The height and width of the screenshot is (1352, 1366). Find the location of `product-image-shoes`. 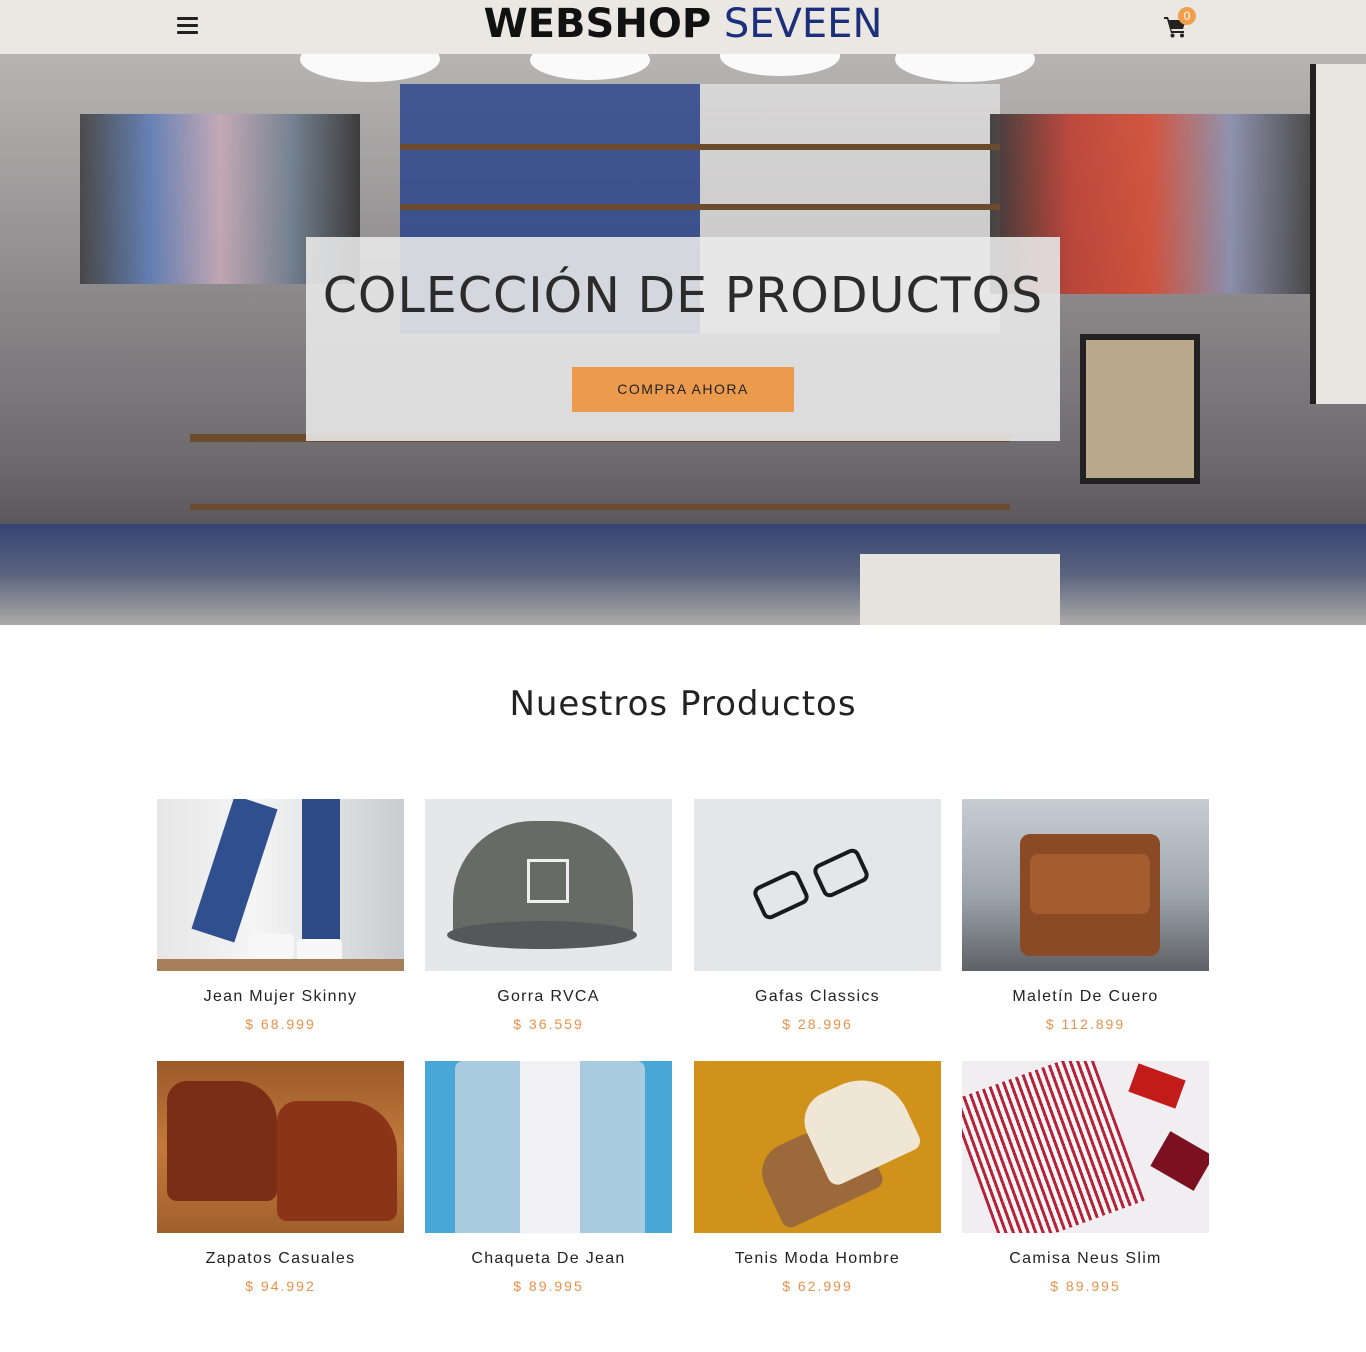

product-image-shoes is located at coordinates (280, 1147).